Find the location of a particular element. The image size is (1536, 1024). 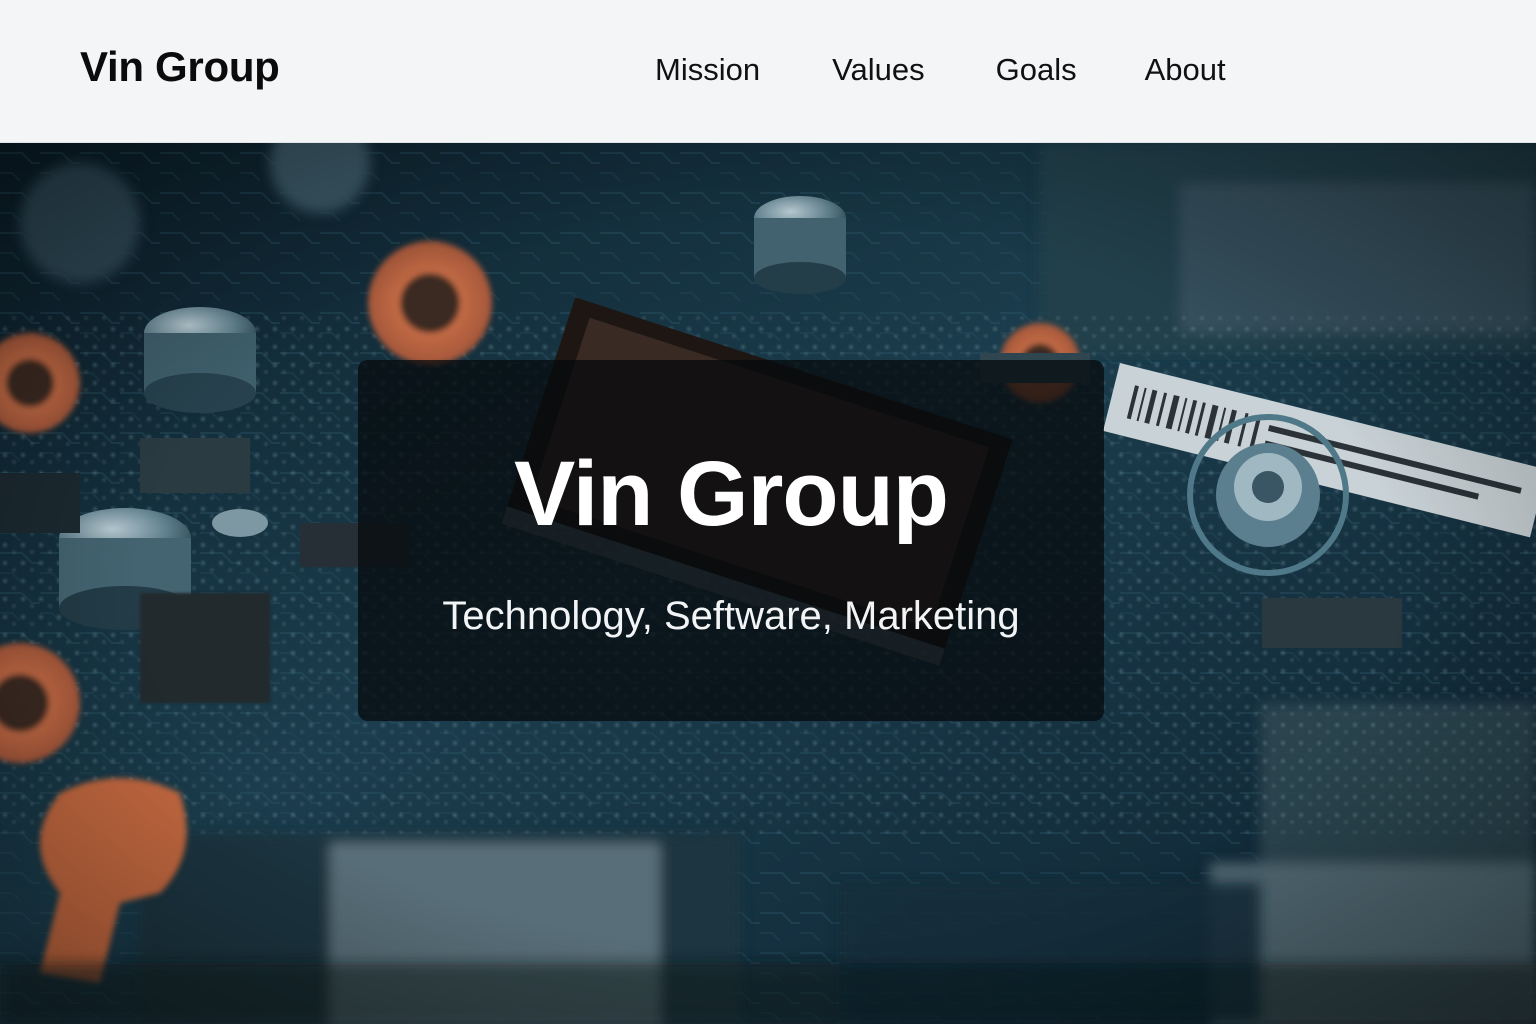

nav-link-about: About is located at coordinates (1185, 70).